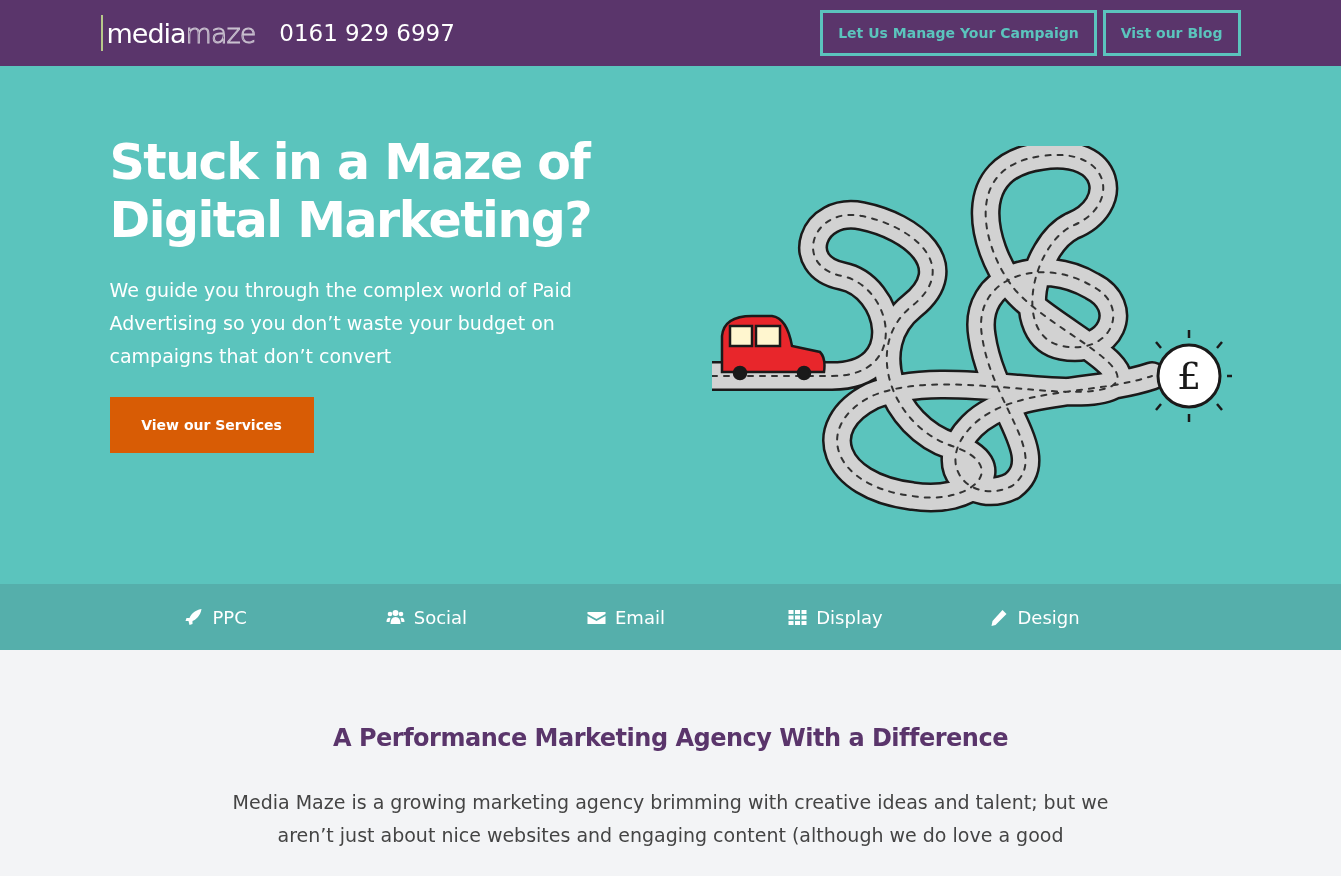  I want to click on section-heading: A Performance Marketing Agency With a Difference, so click(670, 738).